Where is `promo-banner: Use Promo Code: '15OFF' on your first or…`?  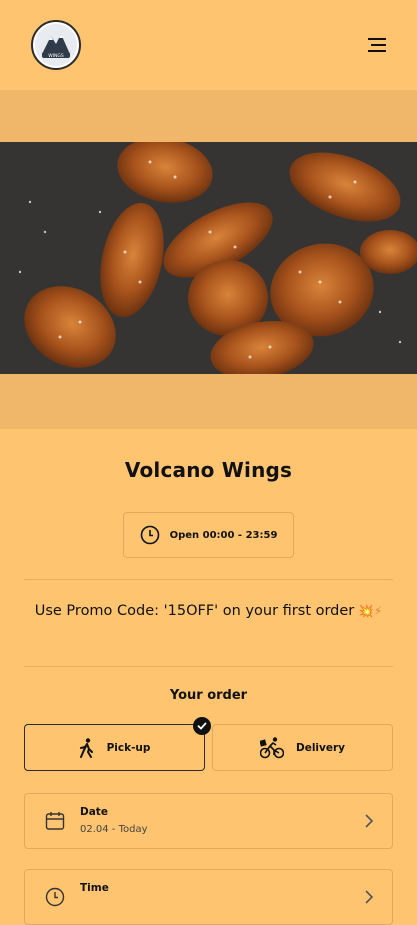 promo-banner: Use Promo Code: '15OFF' on your first or… is located at coordinates (208, 611).